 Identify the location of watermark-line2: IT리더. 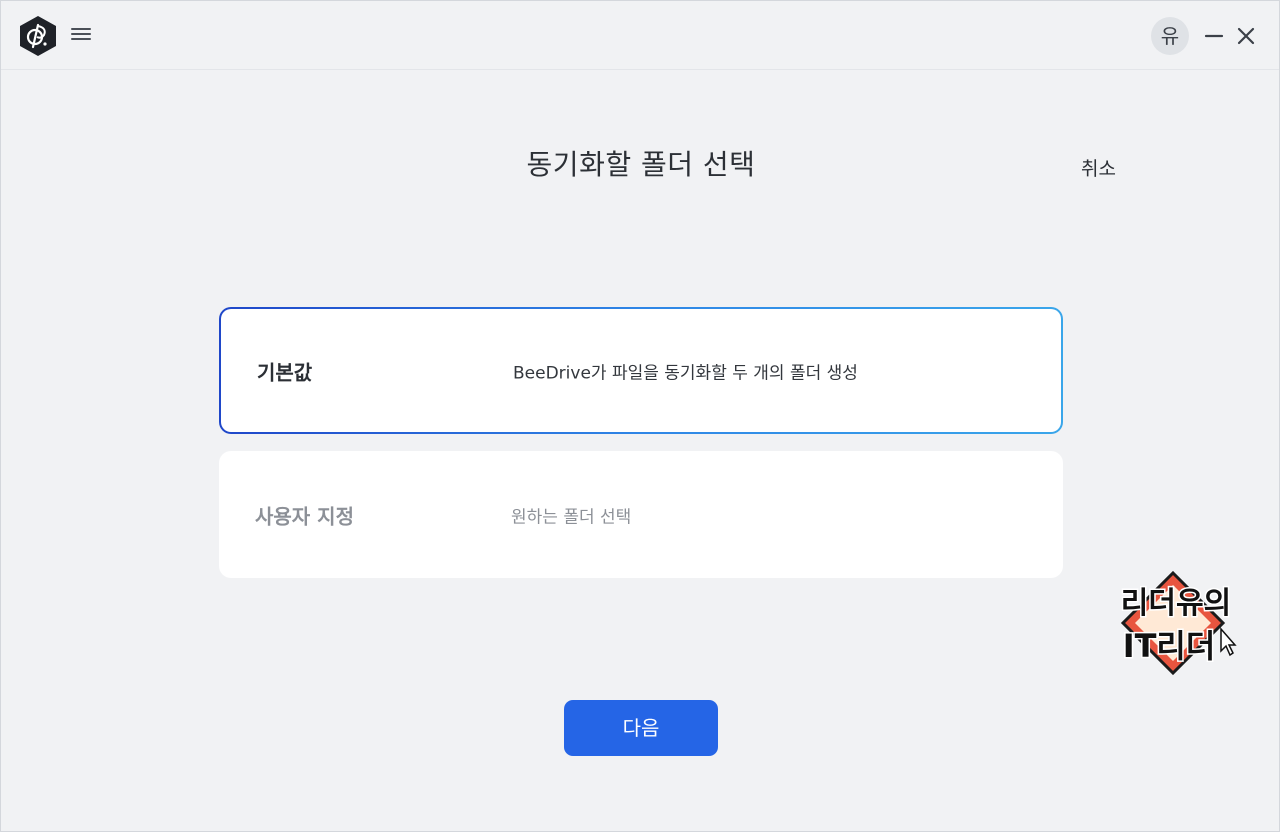
(1169, 646).